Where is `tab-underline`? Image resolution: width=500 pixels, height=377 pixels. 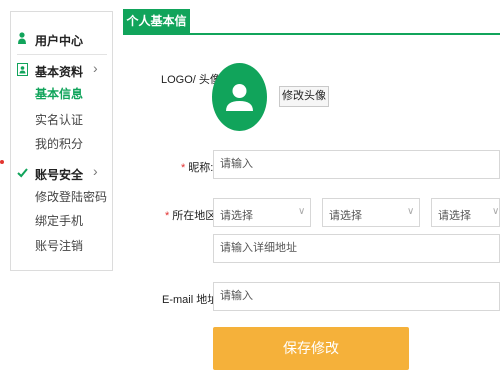
tab-underline is located at coordinates (311, 34).